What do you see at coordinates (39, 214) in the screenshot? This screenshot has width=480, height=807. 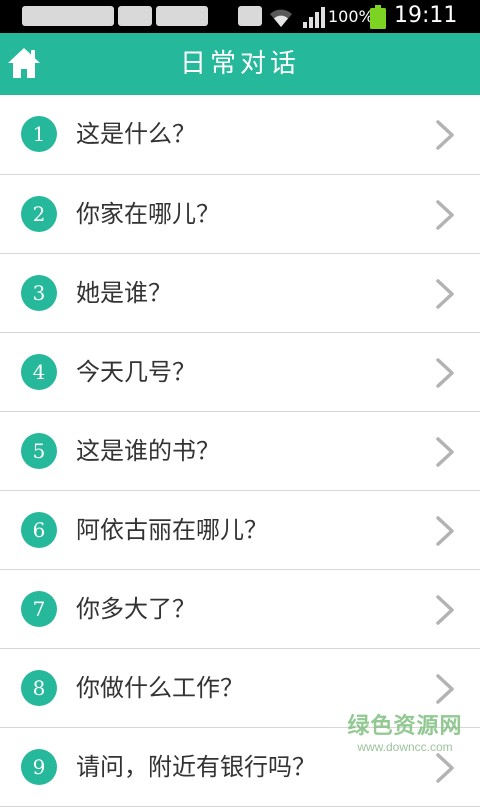 I see `item-number-badge: 2` at bounding box center [39, 214].